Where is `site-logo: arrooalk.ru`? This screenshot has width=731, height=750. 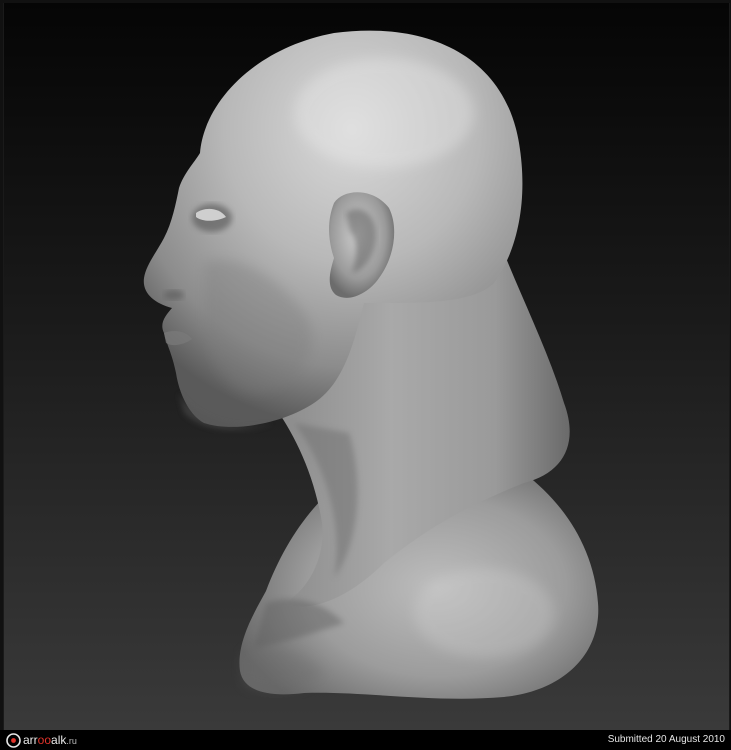 site-logo: arrooalk.ru is located at coordinates (41, 740).